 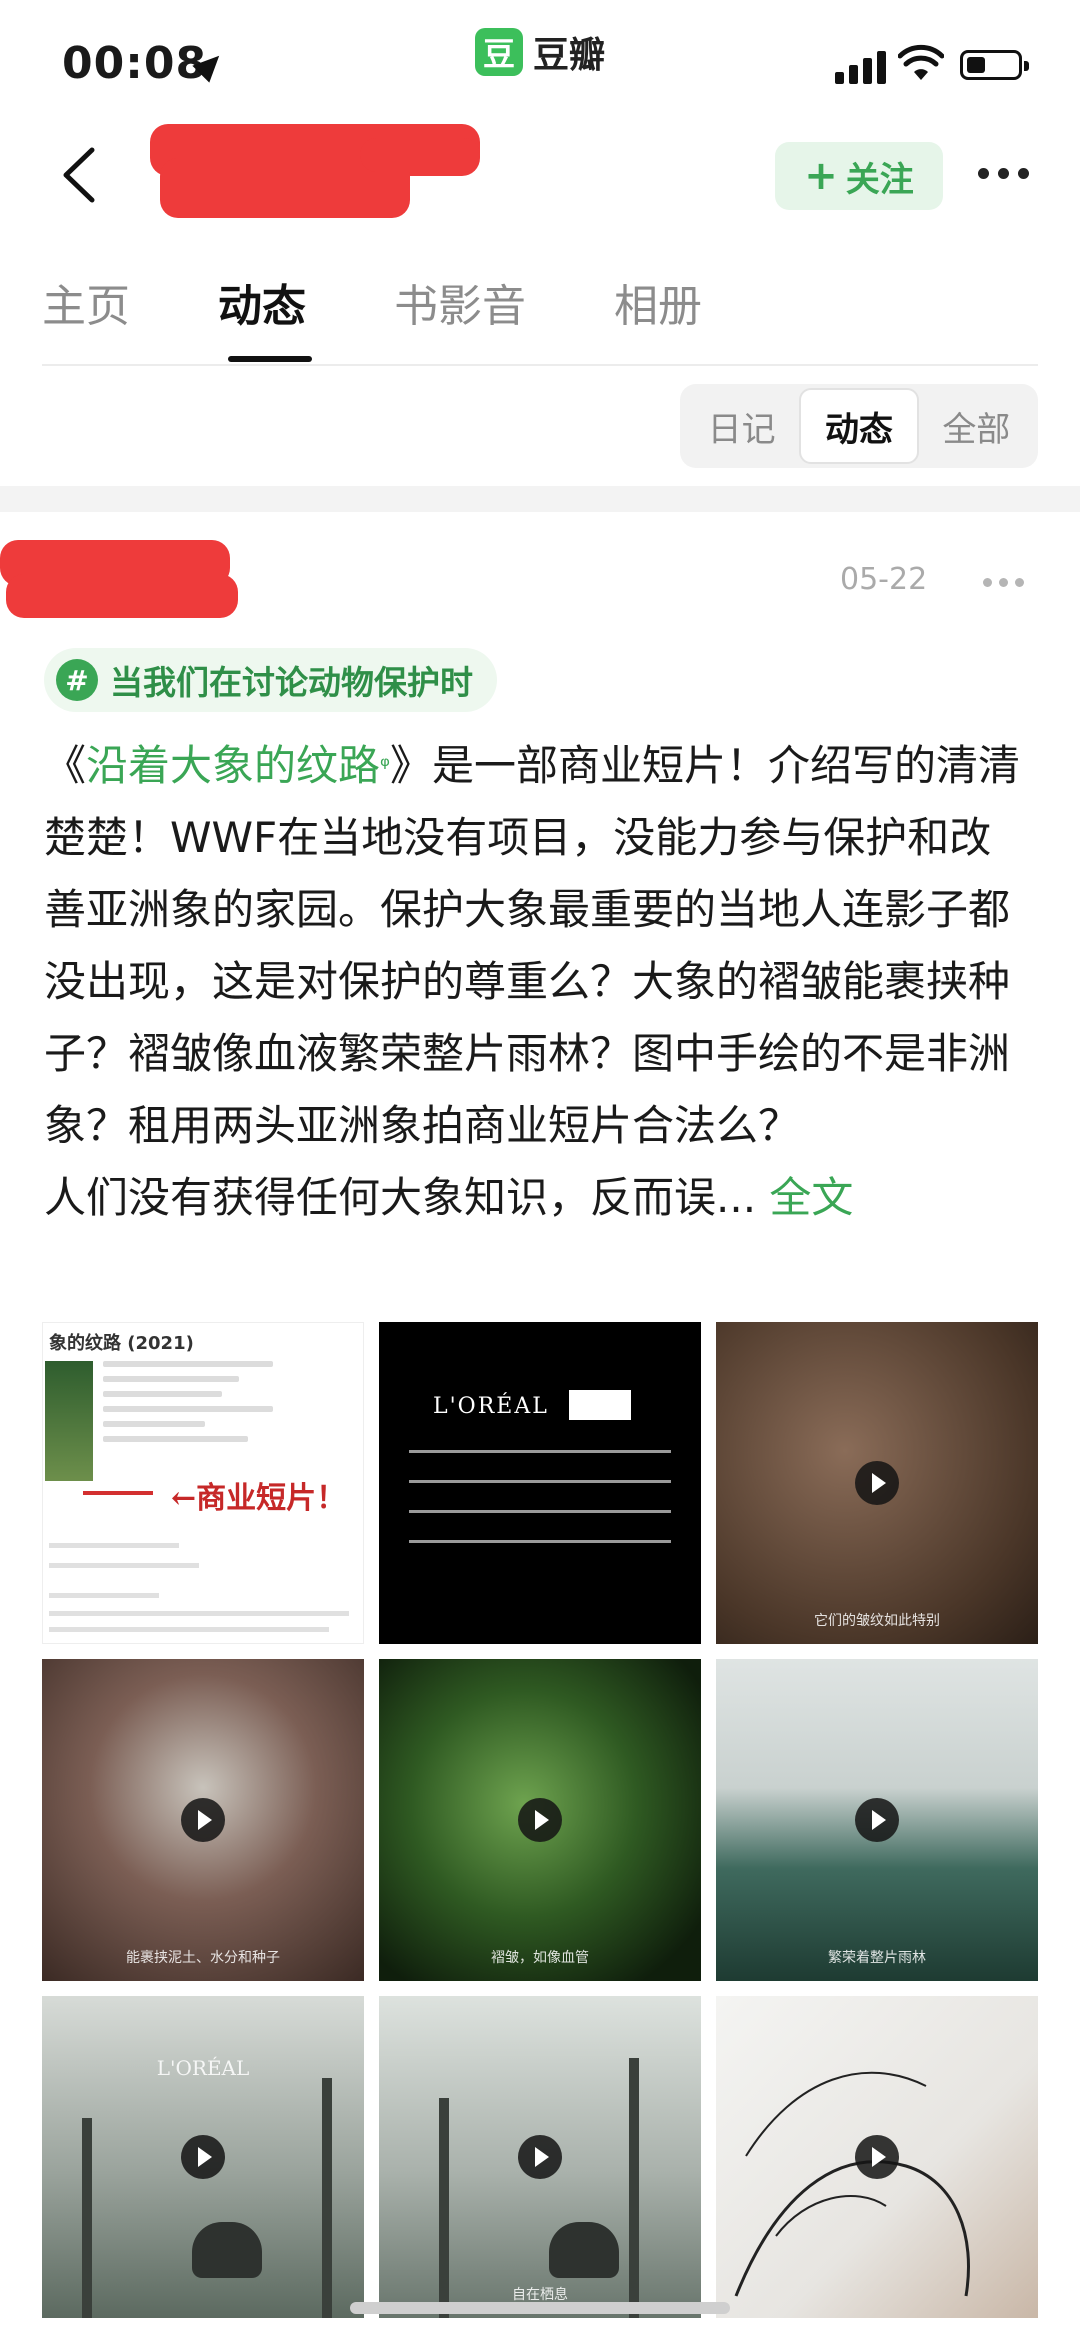 What do you see at coordinates (921, 62) in the screenshot?
I see `wifi-icon` at bounding box center [921, 62].